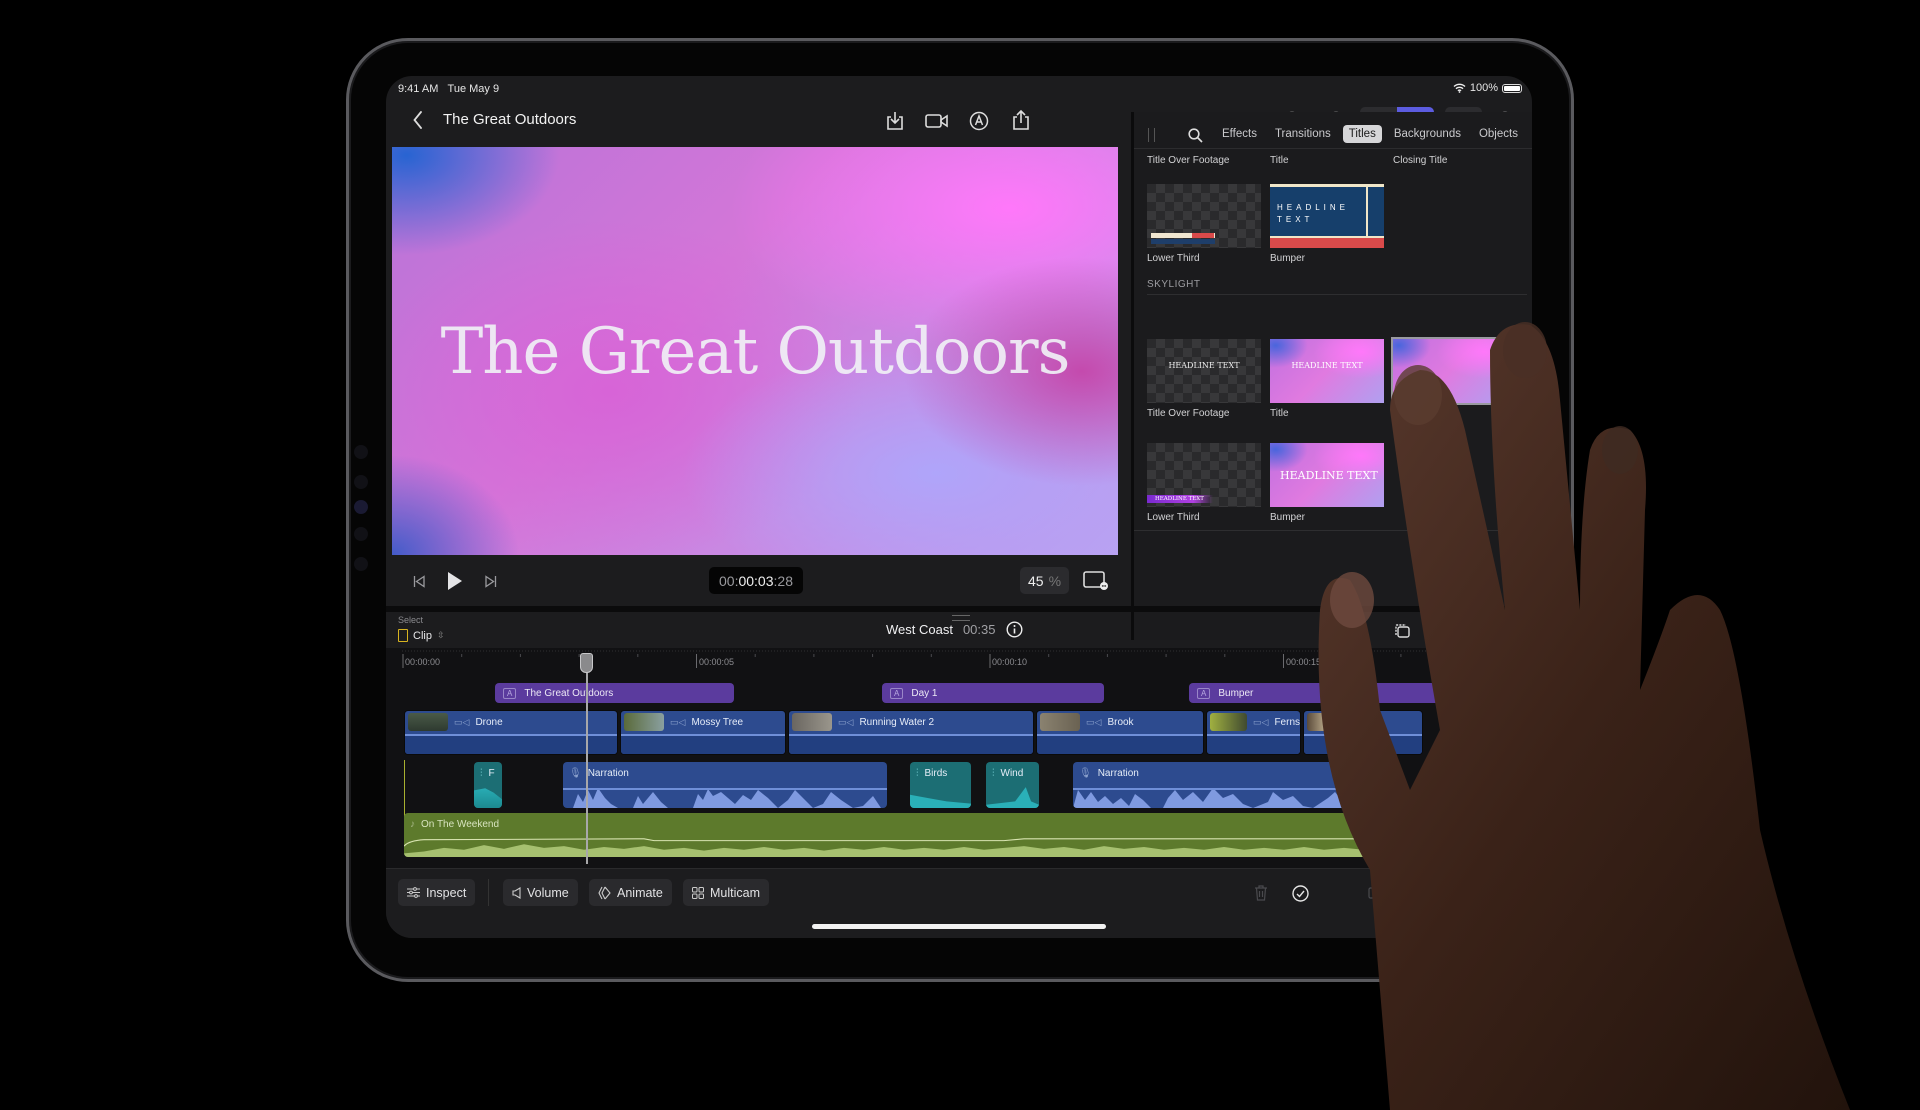 The height and width of the screenshot is (1110, 1920). What do you see at coordinates (1012, 785) in the screenshot?
I see `audio-clip-wind: ⫶ Wind` at bounding box center [1012, 785].